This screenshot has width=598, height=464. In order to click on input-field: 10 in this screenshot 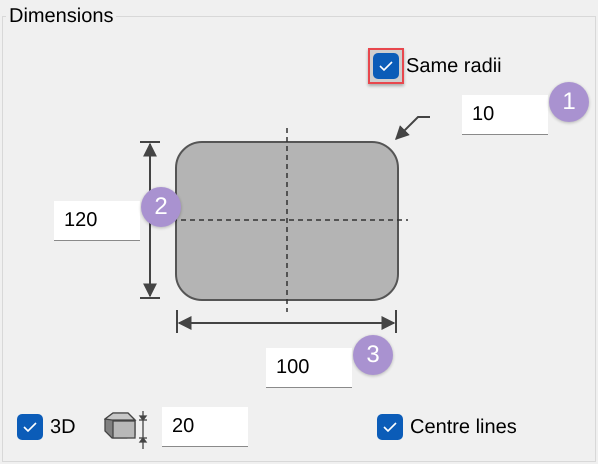, I will do `click(505, 115)`.